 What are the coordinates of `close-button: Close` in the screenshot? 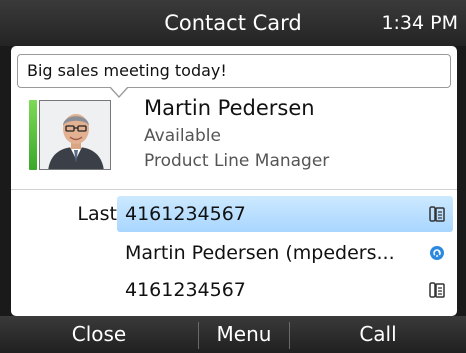 It's located at (99, 334).